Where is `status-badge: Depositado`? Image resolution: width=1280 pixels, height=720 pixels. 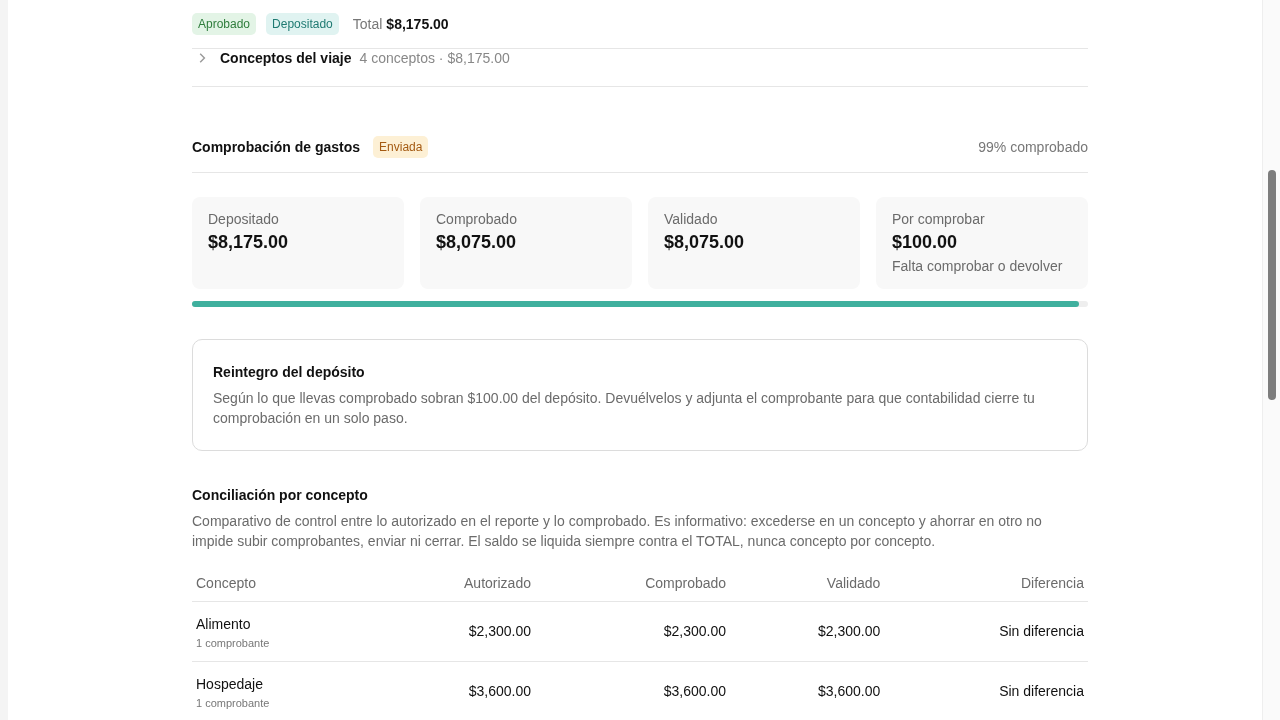
status-badge: Depositado is located at coordinates (302, 24).